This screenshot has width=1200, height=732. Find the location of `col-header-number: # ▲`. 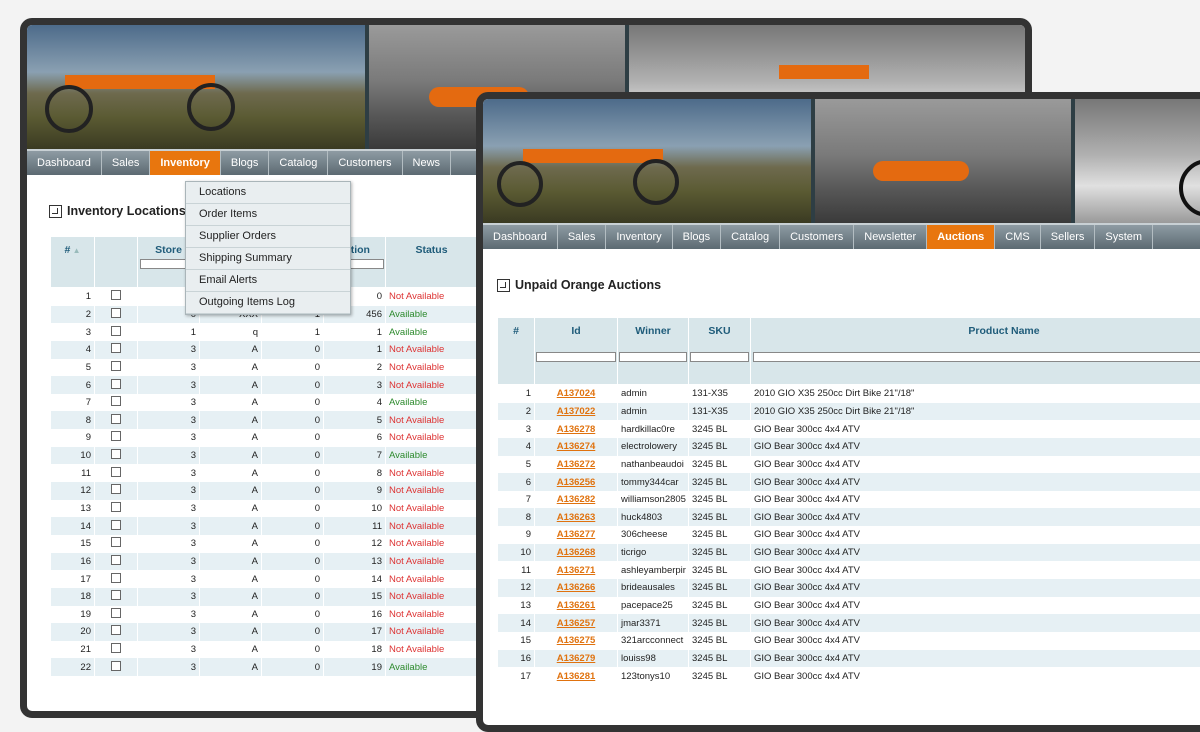

col-header-number: # ▲ is located at coordinates (73, 262).